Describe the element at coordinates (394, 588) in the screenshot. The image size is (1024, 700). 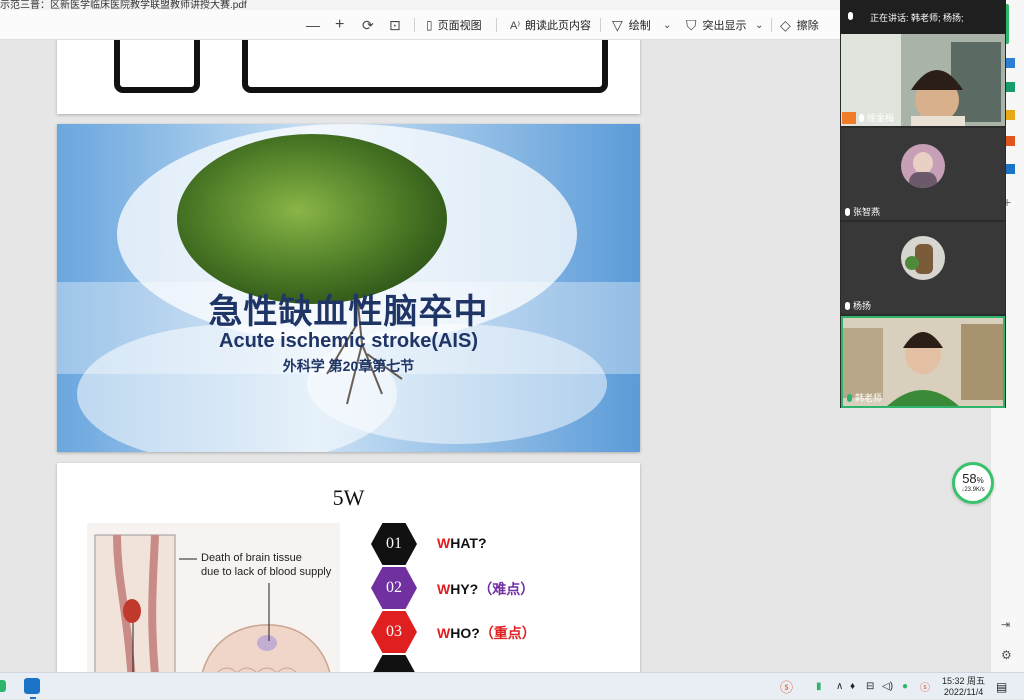
I see `w-item-number-badge: 02` at that location.